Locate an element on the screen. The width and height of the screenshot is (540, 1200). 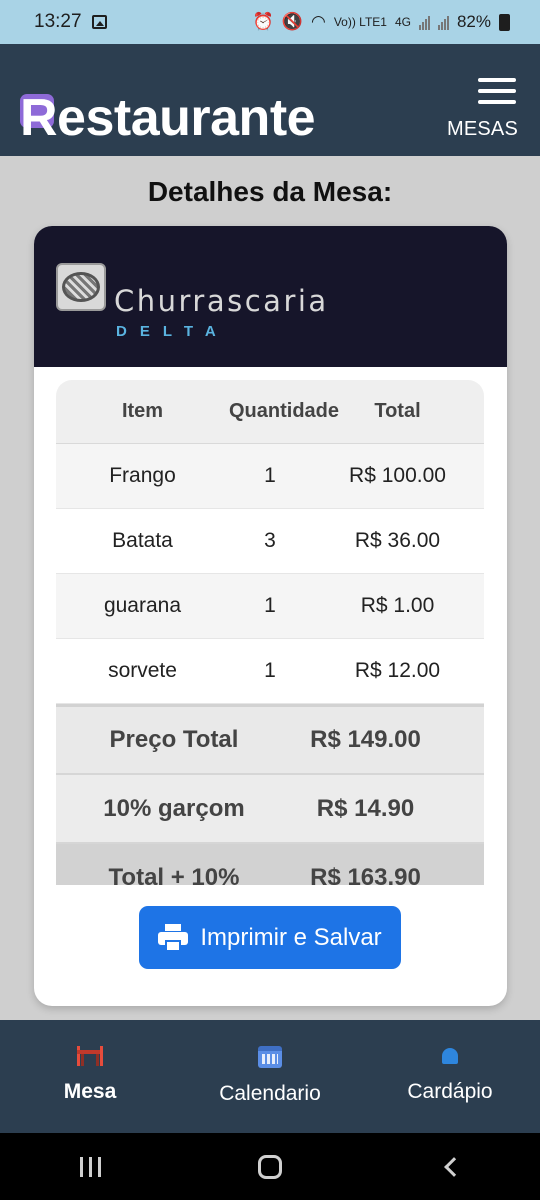
brand: Restaurante is located at coordinates (168, 118).